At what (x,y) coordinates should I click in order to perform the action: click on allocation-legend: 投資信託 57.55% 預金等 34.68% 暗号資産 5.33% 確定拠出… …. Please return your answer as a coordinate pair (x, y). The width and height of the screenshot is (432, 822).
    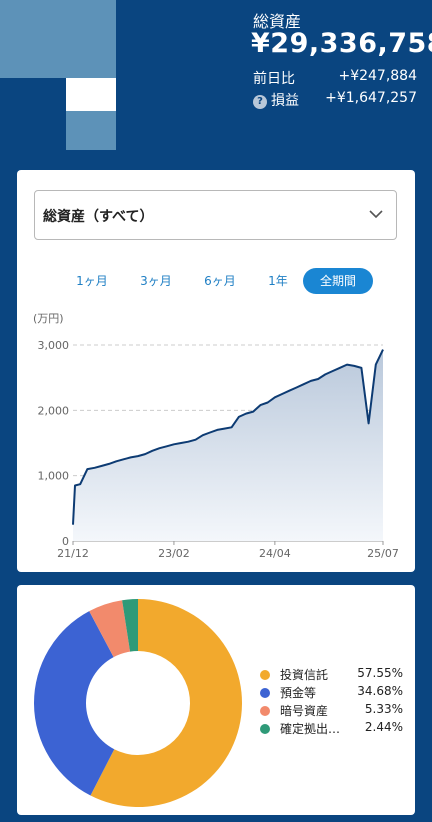
    Looking at the image, I should click on (330, 702).